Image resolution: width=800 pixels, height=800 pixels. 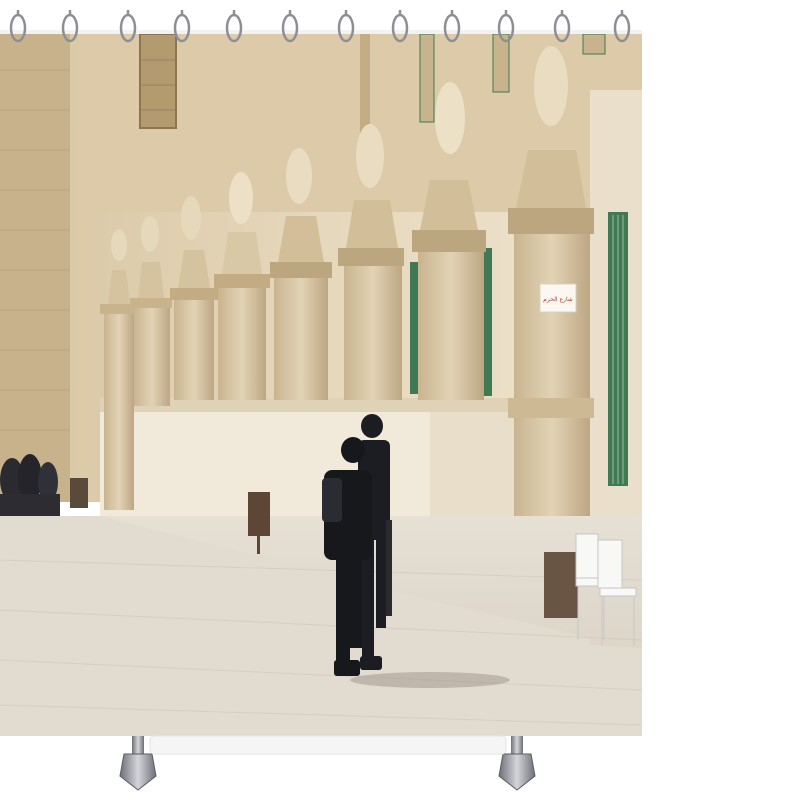 I want to click on trash-bin-middle, so click(x=259, y=514).